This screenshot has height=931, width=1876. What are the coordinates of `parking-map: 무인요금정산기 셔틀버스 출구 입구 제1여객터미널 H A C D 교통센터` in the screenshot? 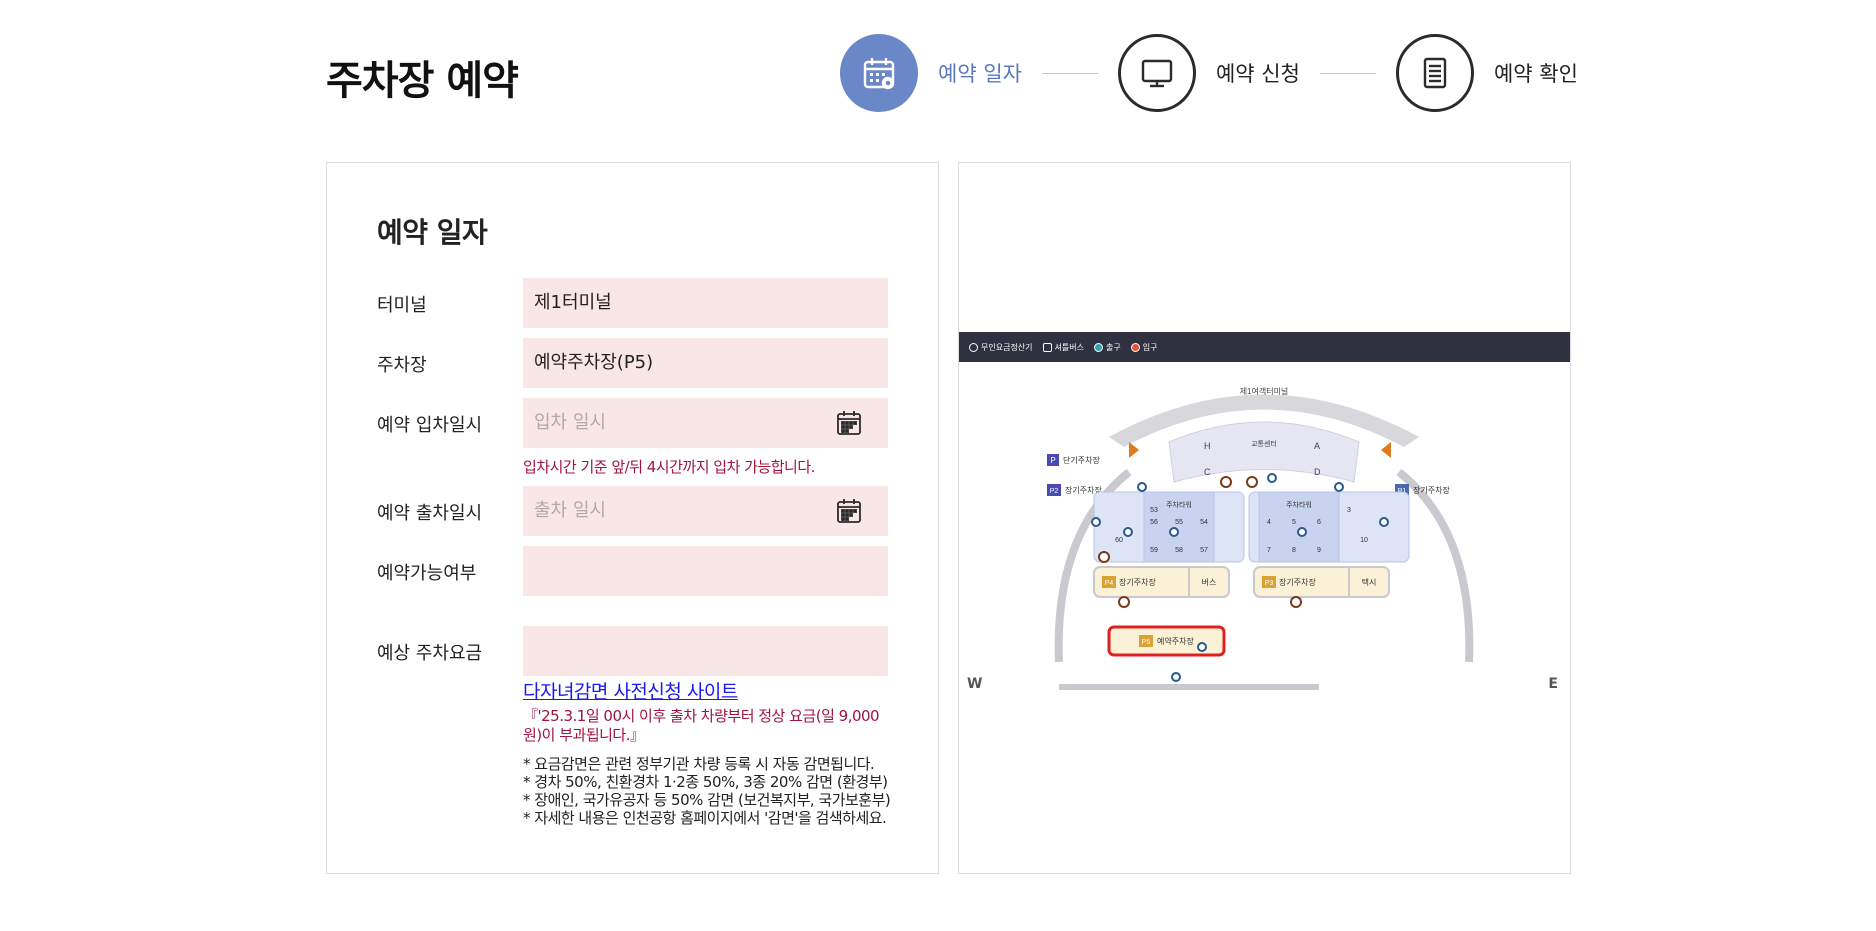 It's located at (1264, 517).